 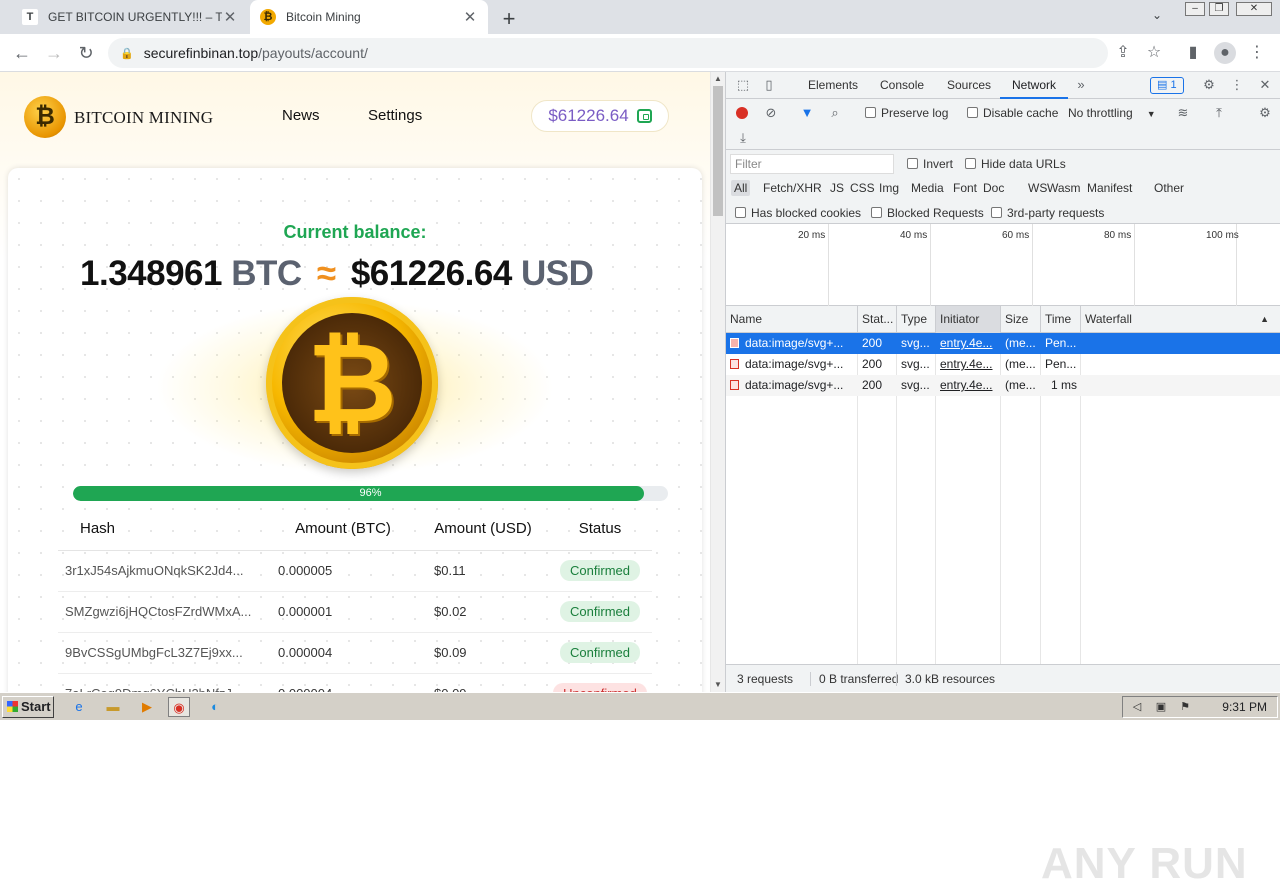 What do you see at coordinates (1219, 9) in the screenshot?
I see `restore-button: ❐` at bounding box center [1219, 9].